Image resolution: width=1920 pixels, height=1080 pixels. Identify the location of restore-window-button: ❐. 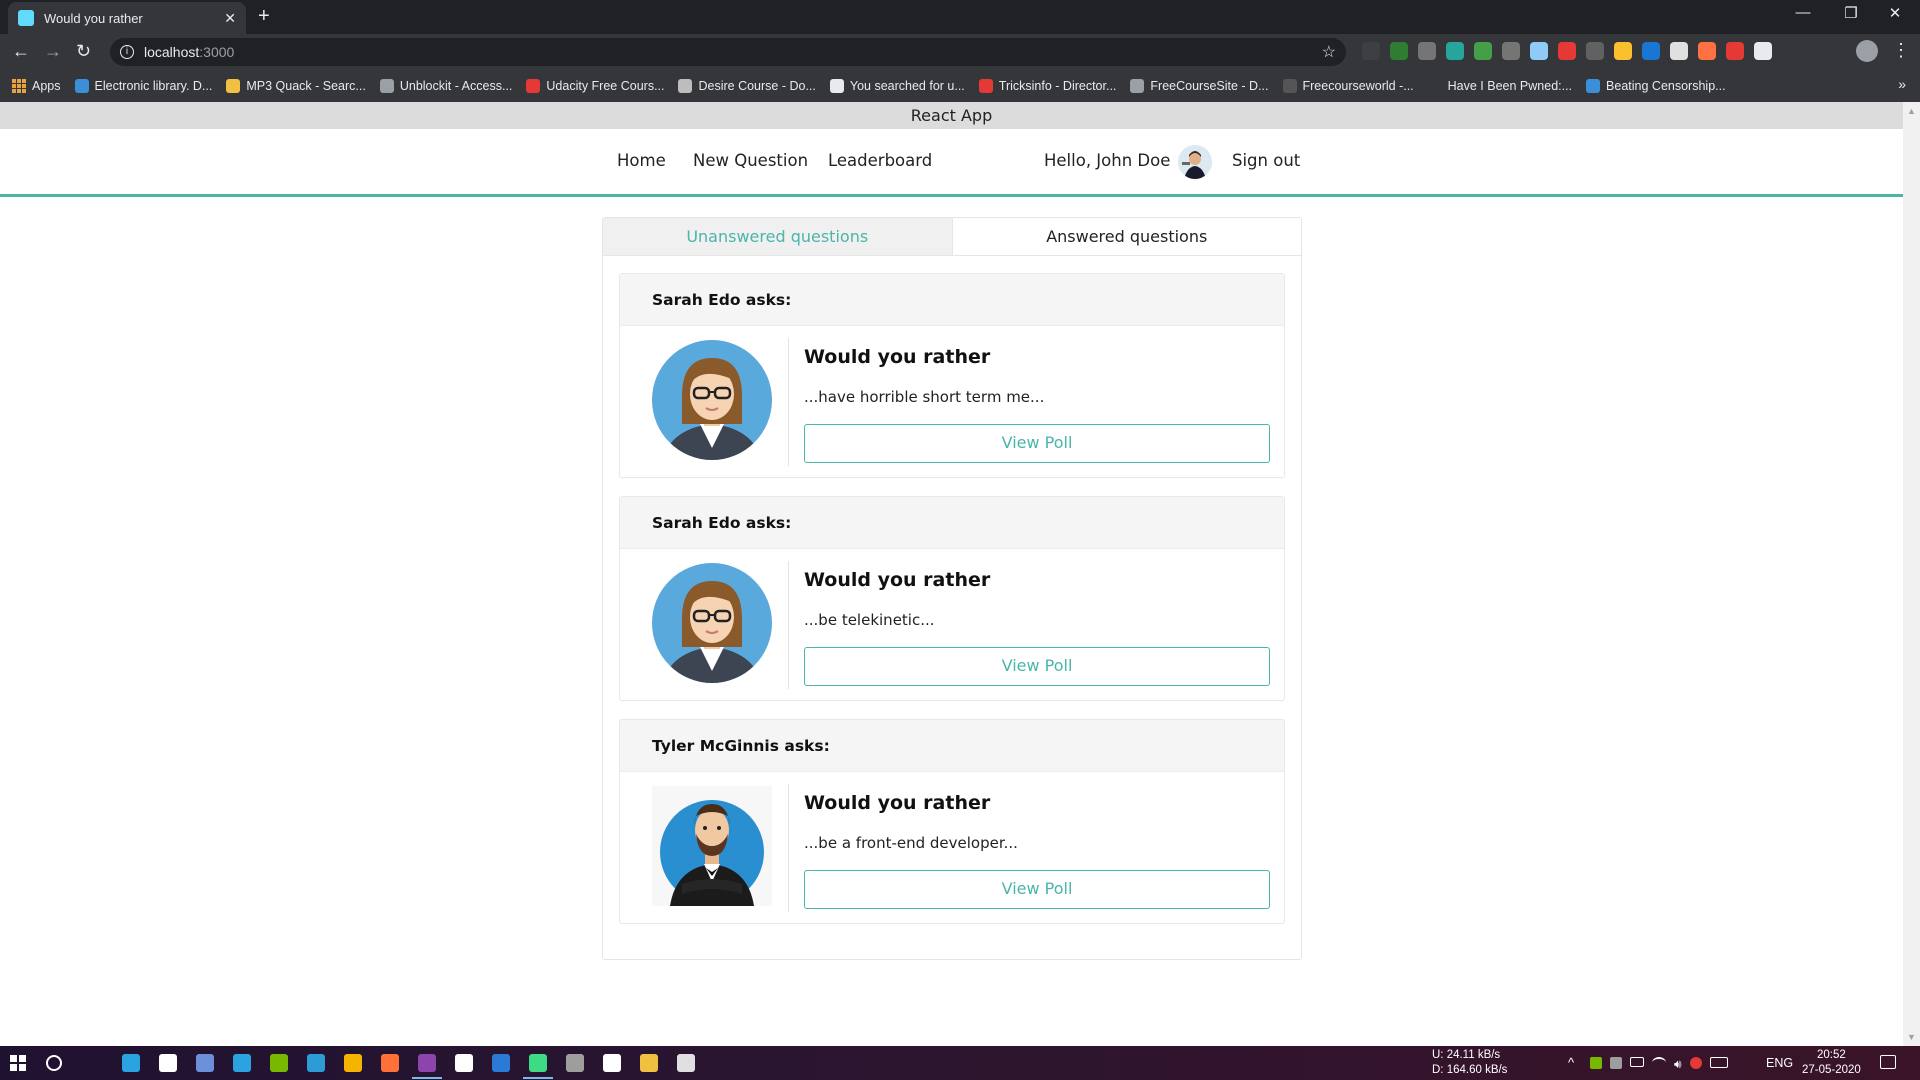
(1851, 13).